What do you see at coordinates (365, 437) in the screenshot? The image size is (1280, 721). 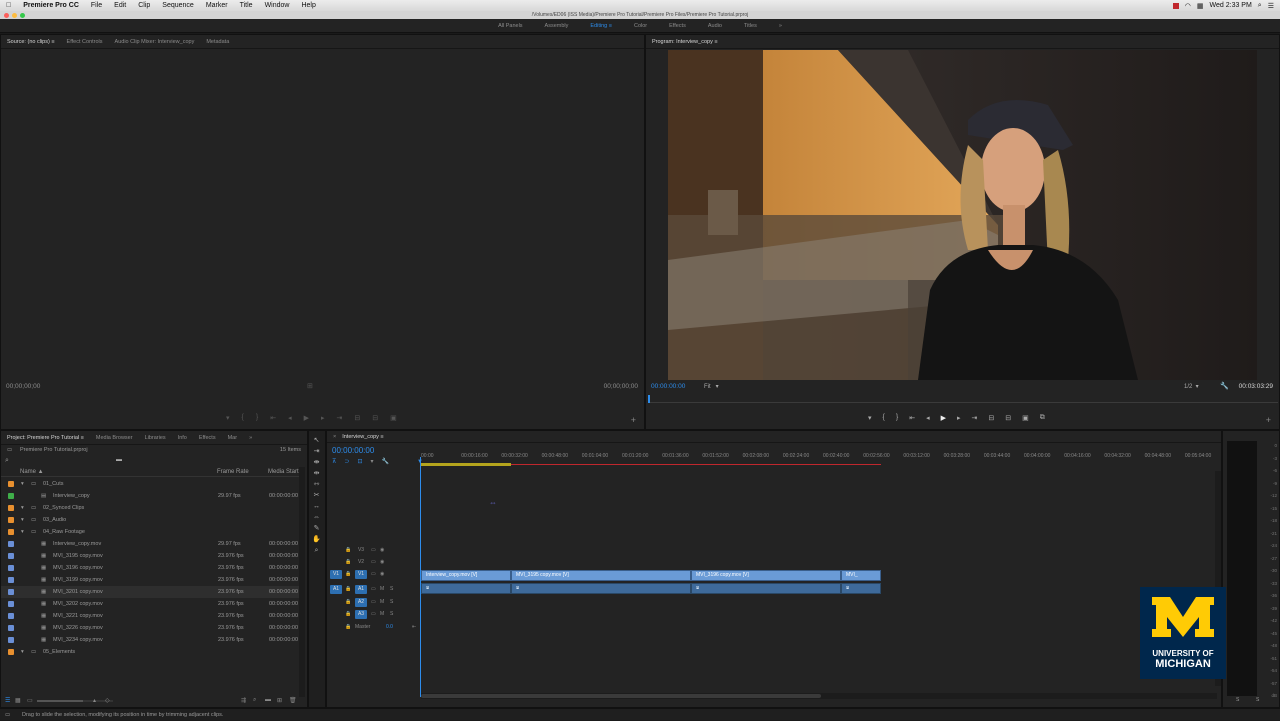 I see `tab-timeline-sequence: Interview_copy ≡` at bounding box center [365, 437].